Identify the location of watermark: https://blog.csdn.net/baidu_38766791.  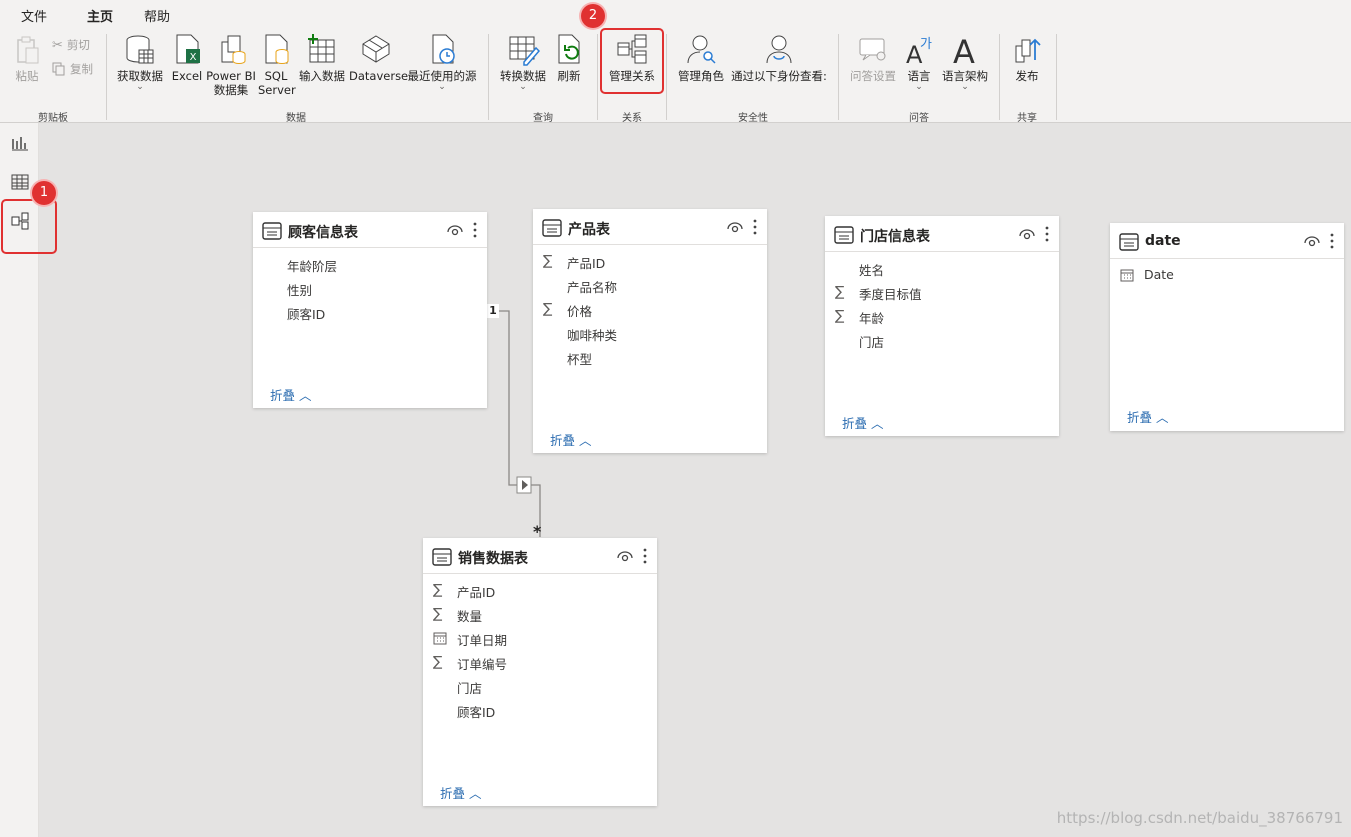
(1199, 818).